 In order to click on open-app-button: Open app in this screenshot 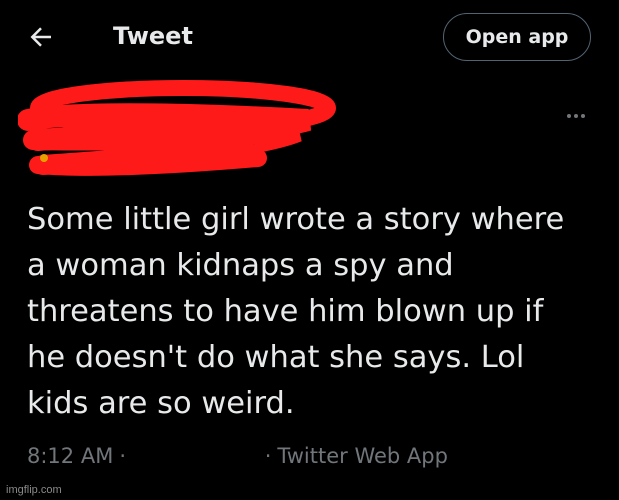, I will do `click(517, 37)`.